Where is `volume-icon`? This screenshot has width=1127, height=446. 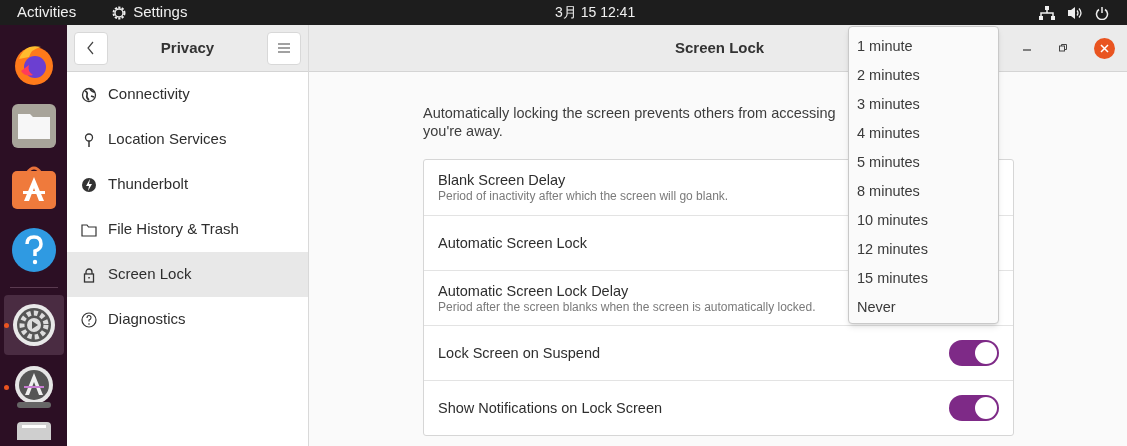
volume-icon is located at coordinates (1075, 12).